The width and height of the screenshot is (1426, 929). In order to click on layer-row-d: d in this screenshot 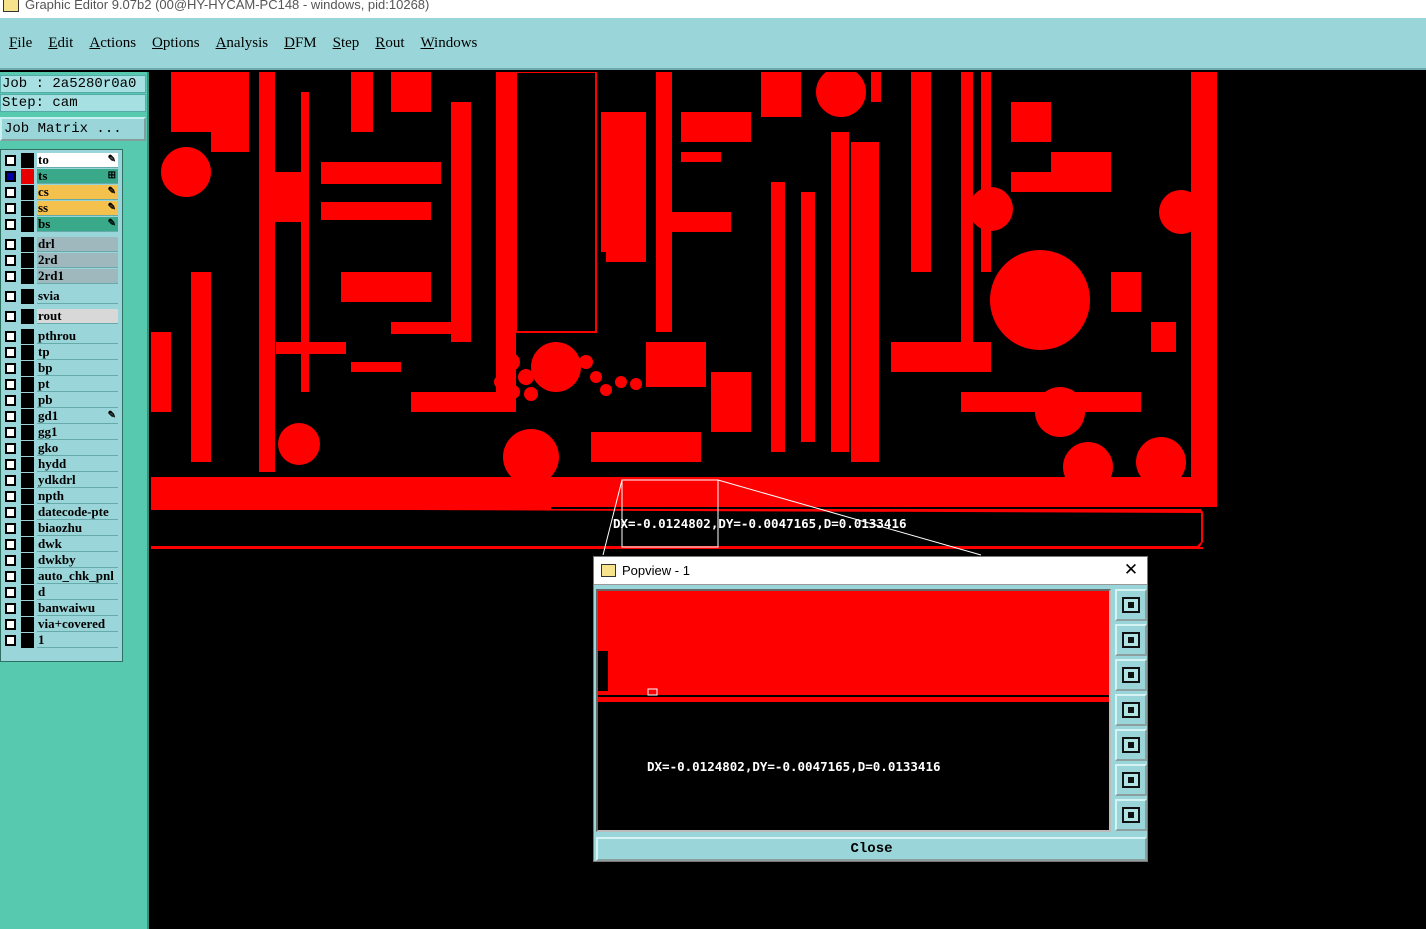, I will do `click(60, 592)`.